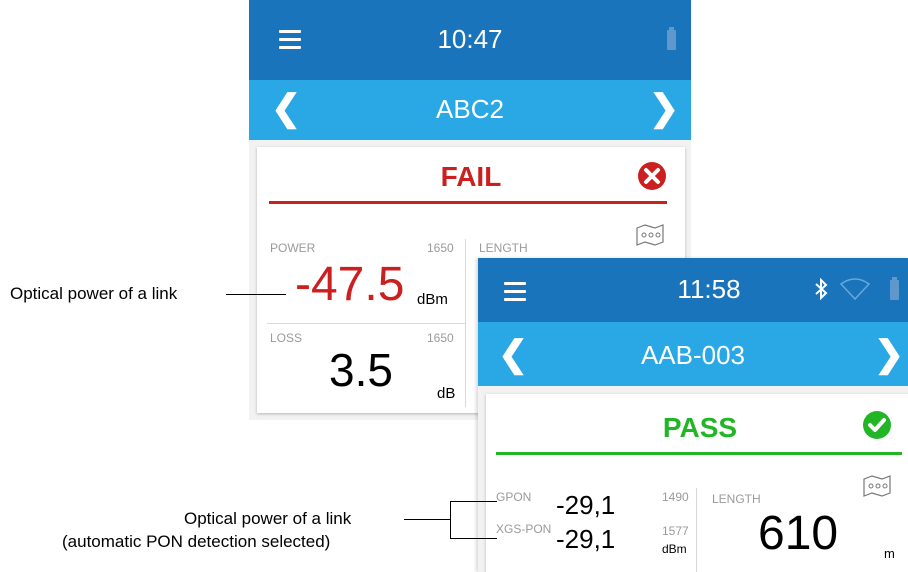 This screenshot has width=908, height=572. Describe the element at coordinates (361, 370) in the screenshot. I see `loss-value: 3.5` at that location.